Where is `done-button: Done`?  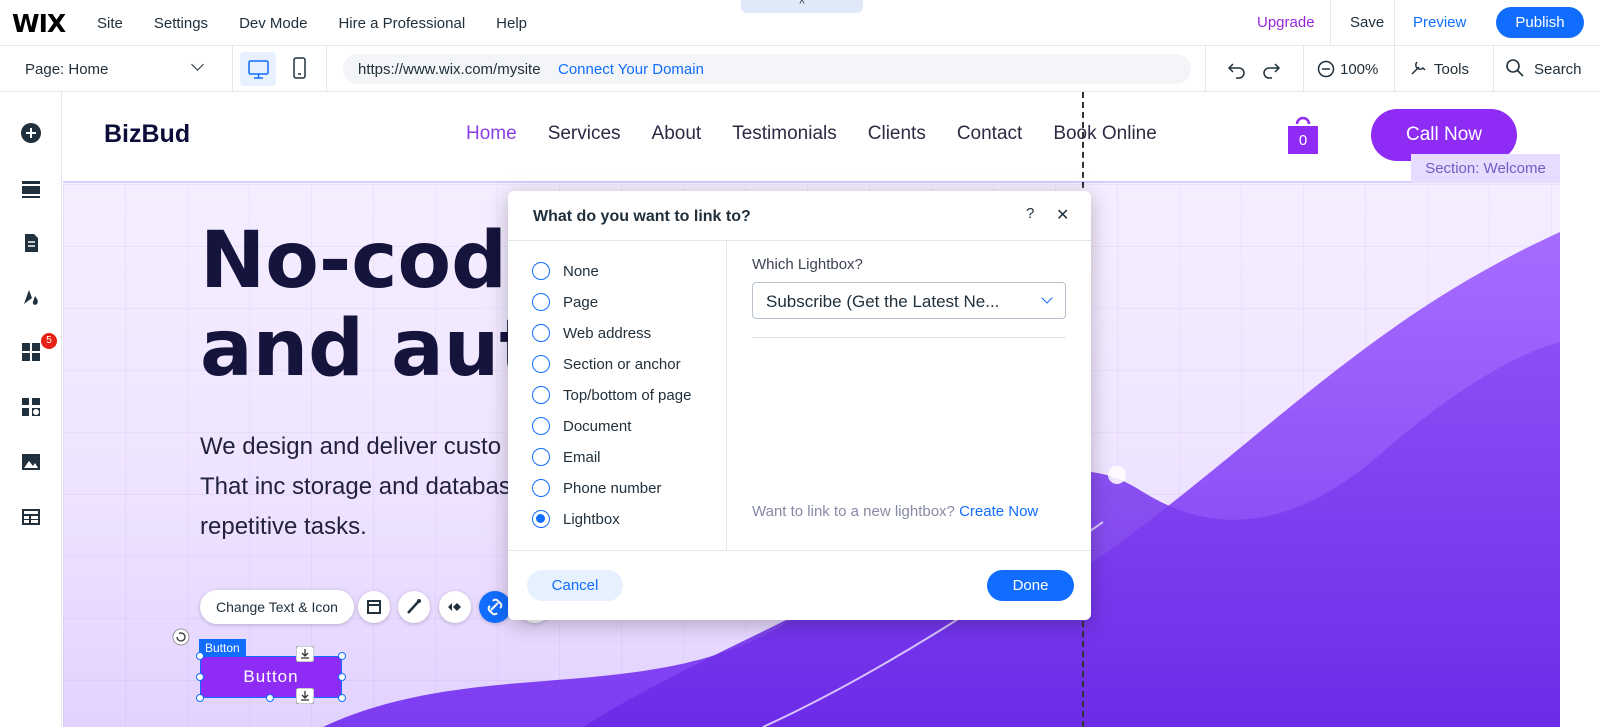 done-button: Done is located at coordinates (1030, 585).